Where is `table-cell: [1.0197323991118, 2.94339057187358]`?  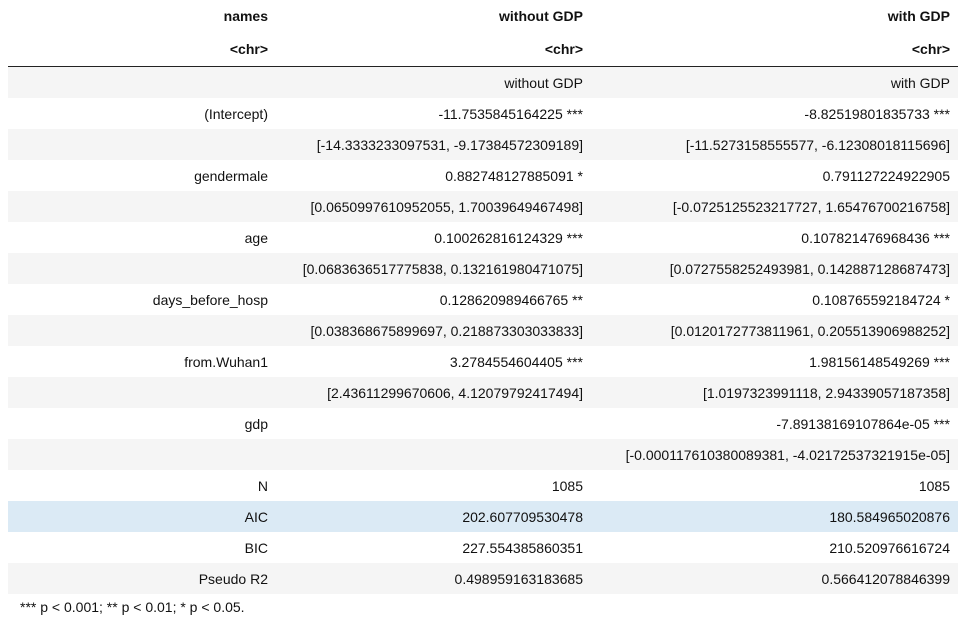 table-cell: [1.0197323991118, 2.94339057187358] is located at coordinates (774, 392).